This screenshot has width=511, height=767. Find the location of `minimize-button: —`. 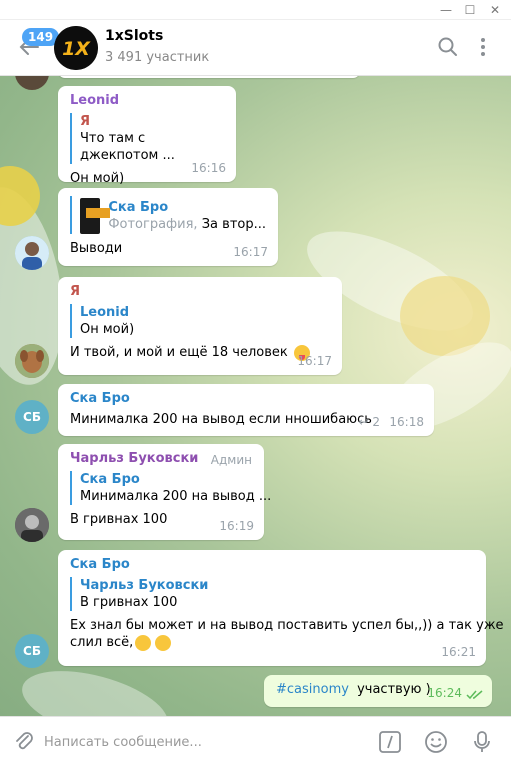

minimize-button: — is located at coordinates (446, 10).